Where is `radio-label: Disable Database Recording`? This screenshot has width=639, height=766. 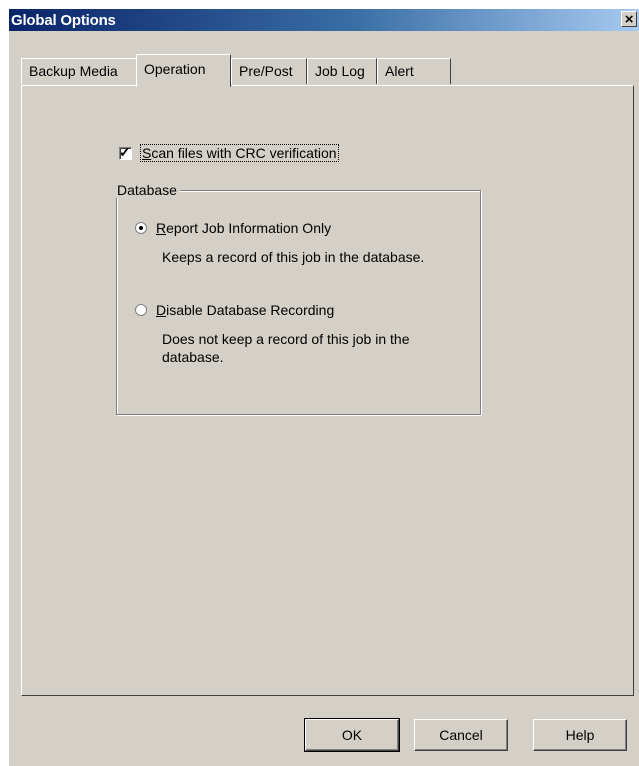
radio-label: Disable Database Recording is located at coordinates (245, 310).